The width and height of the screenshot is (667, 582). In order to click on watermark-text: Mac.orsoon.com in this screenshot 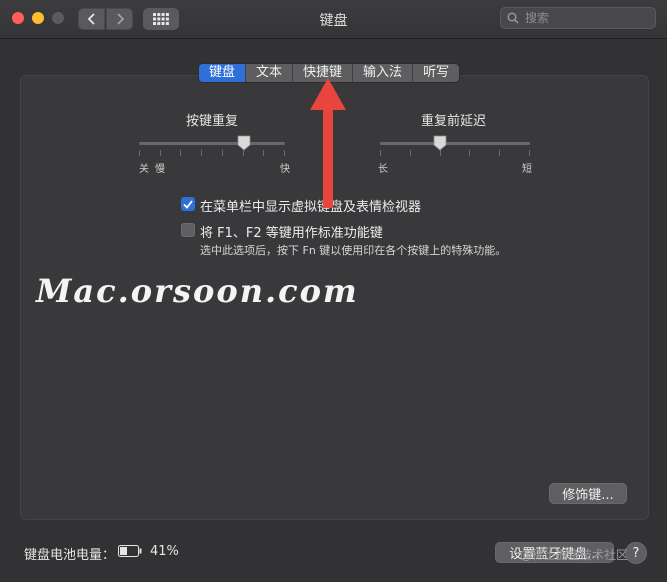, I will do `click(197, 291)`.